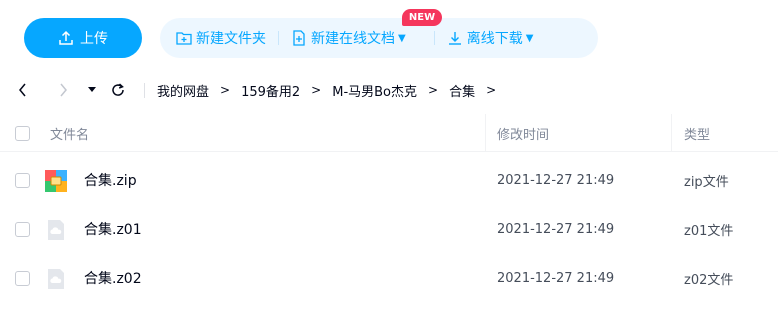 This screenshot has width=778, height=332. Describe the element at coordinates (66, 37) in the screenshot. I see `upload-icon` at that location.